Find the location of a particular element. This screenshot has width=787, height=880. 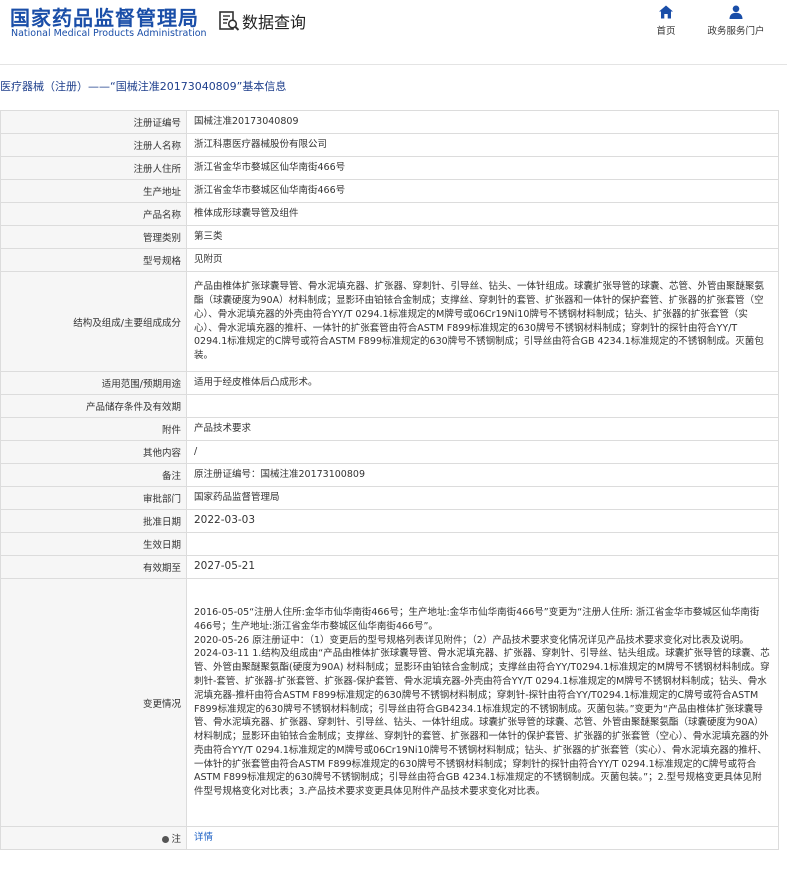

user-icon is located at coordinates (736, 12).